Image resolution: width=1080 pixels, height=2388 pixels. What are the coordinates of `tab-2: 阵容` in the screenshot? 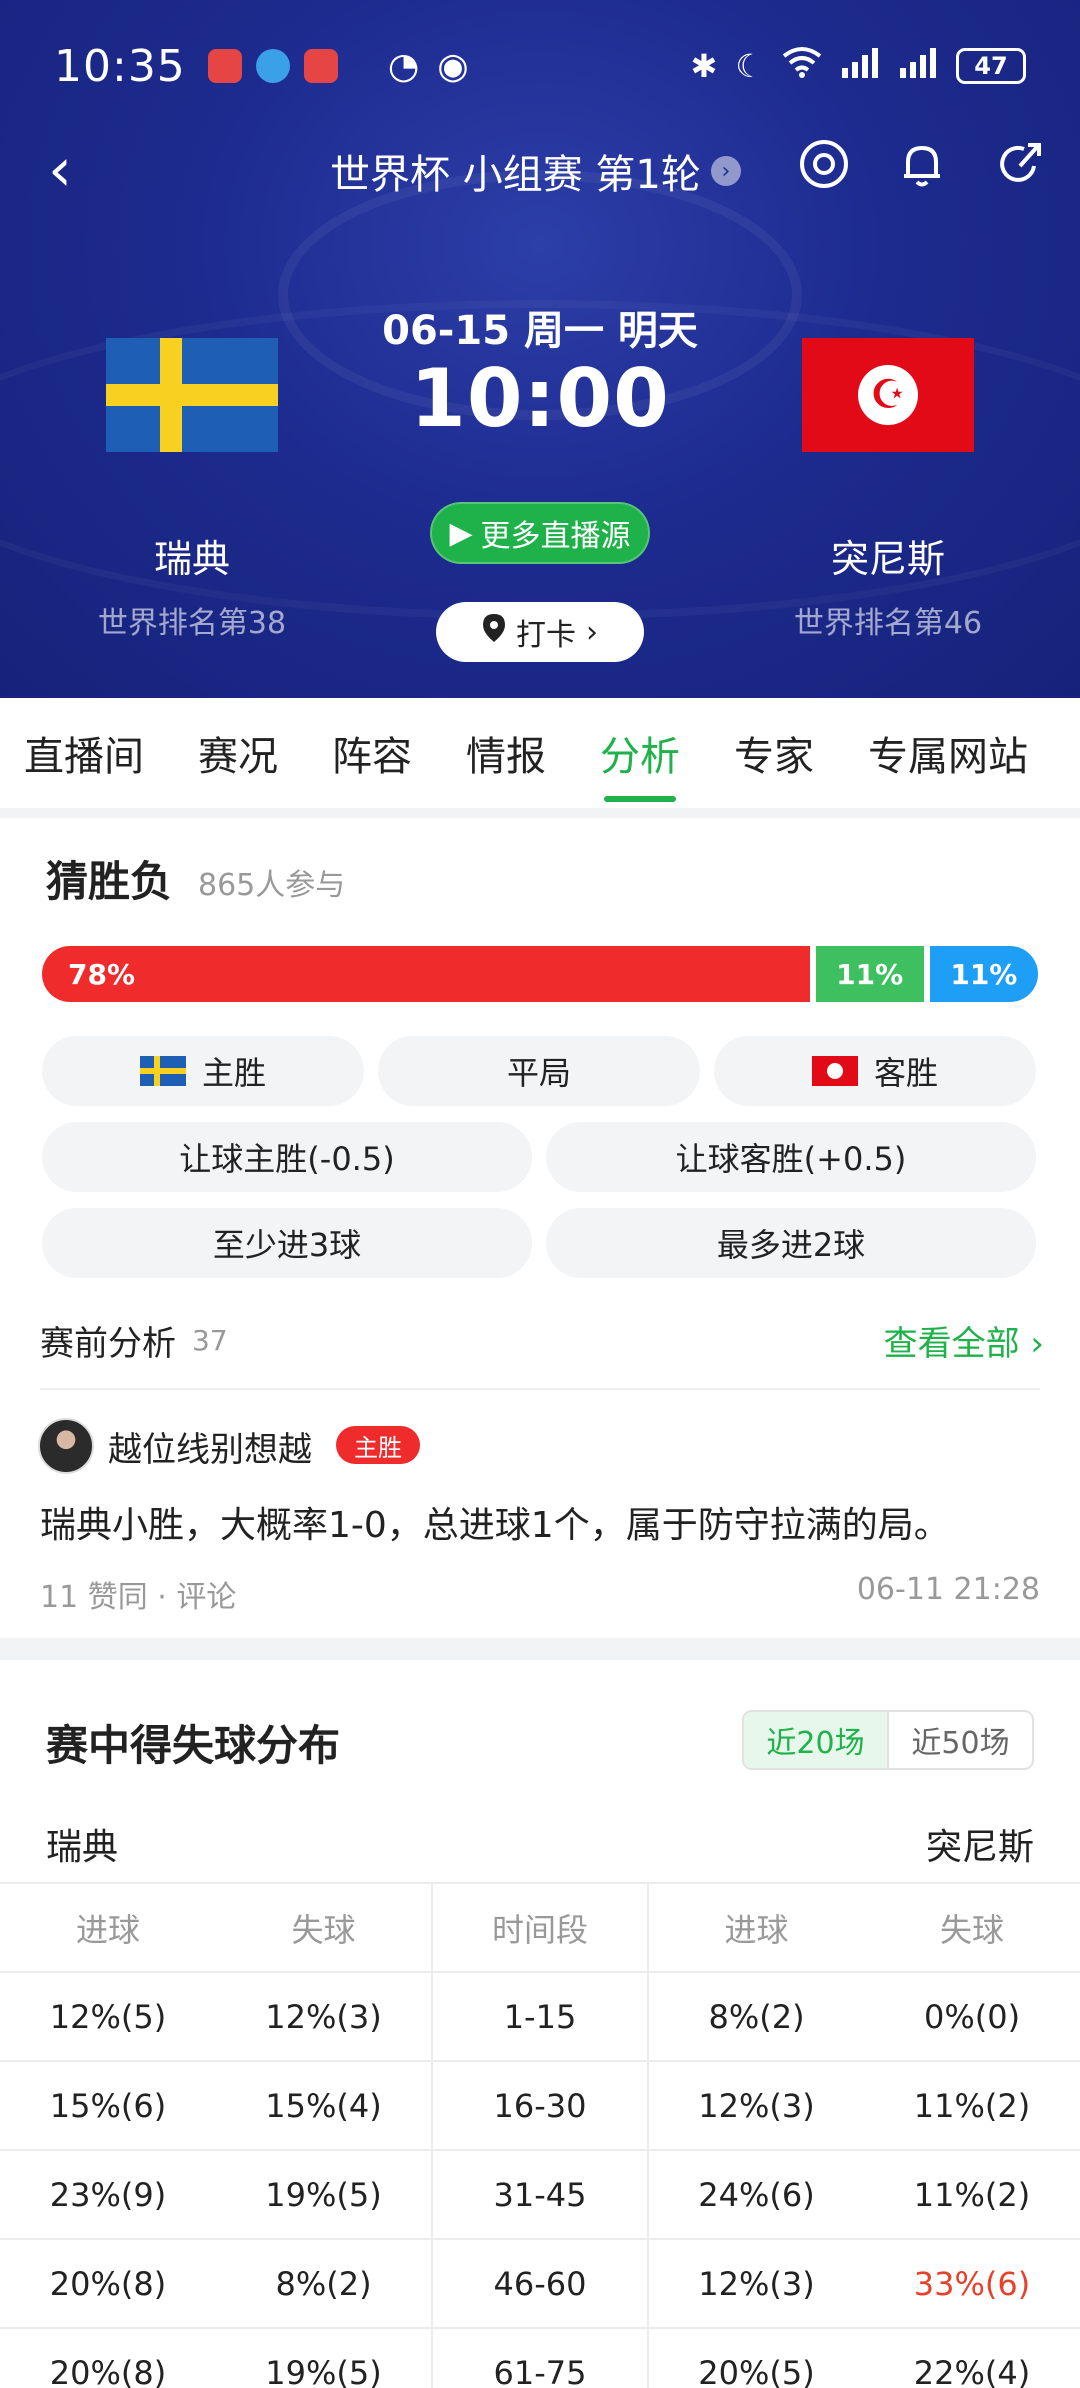 It's located at (372, 753).